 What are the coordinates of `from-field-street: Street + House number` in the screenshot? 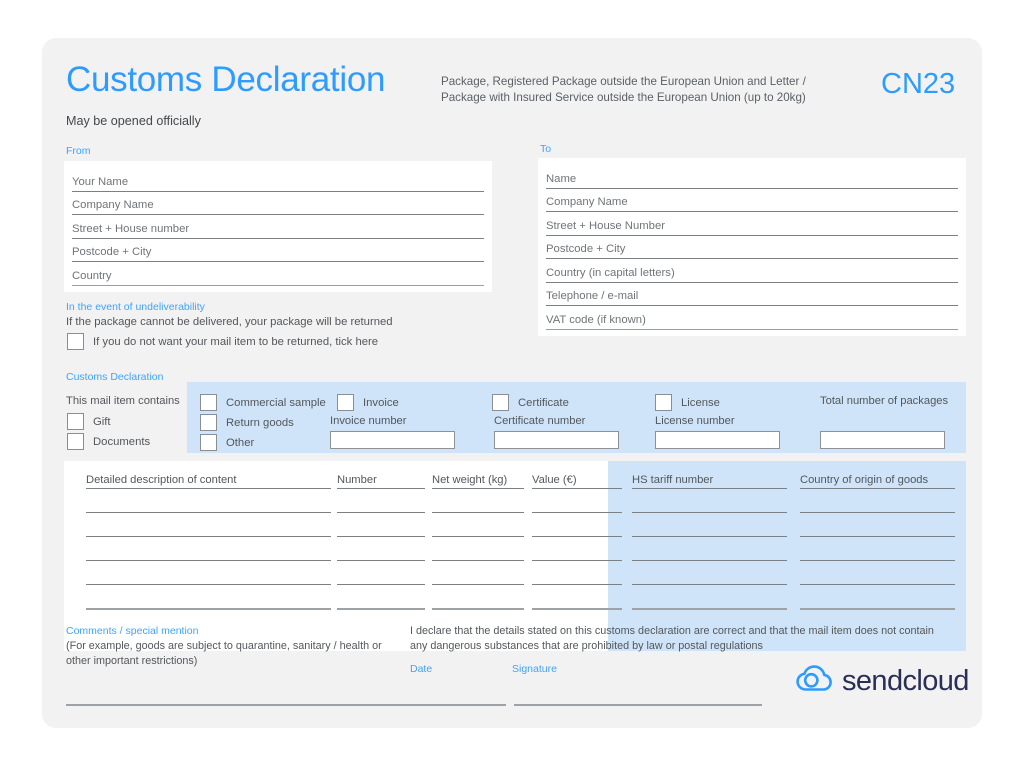 It's located at (278, 227).